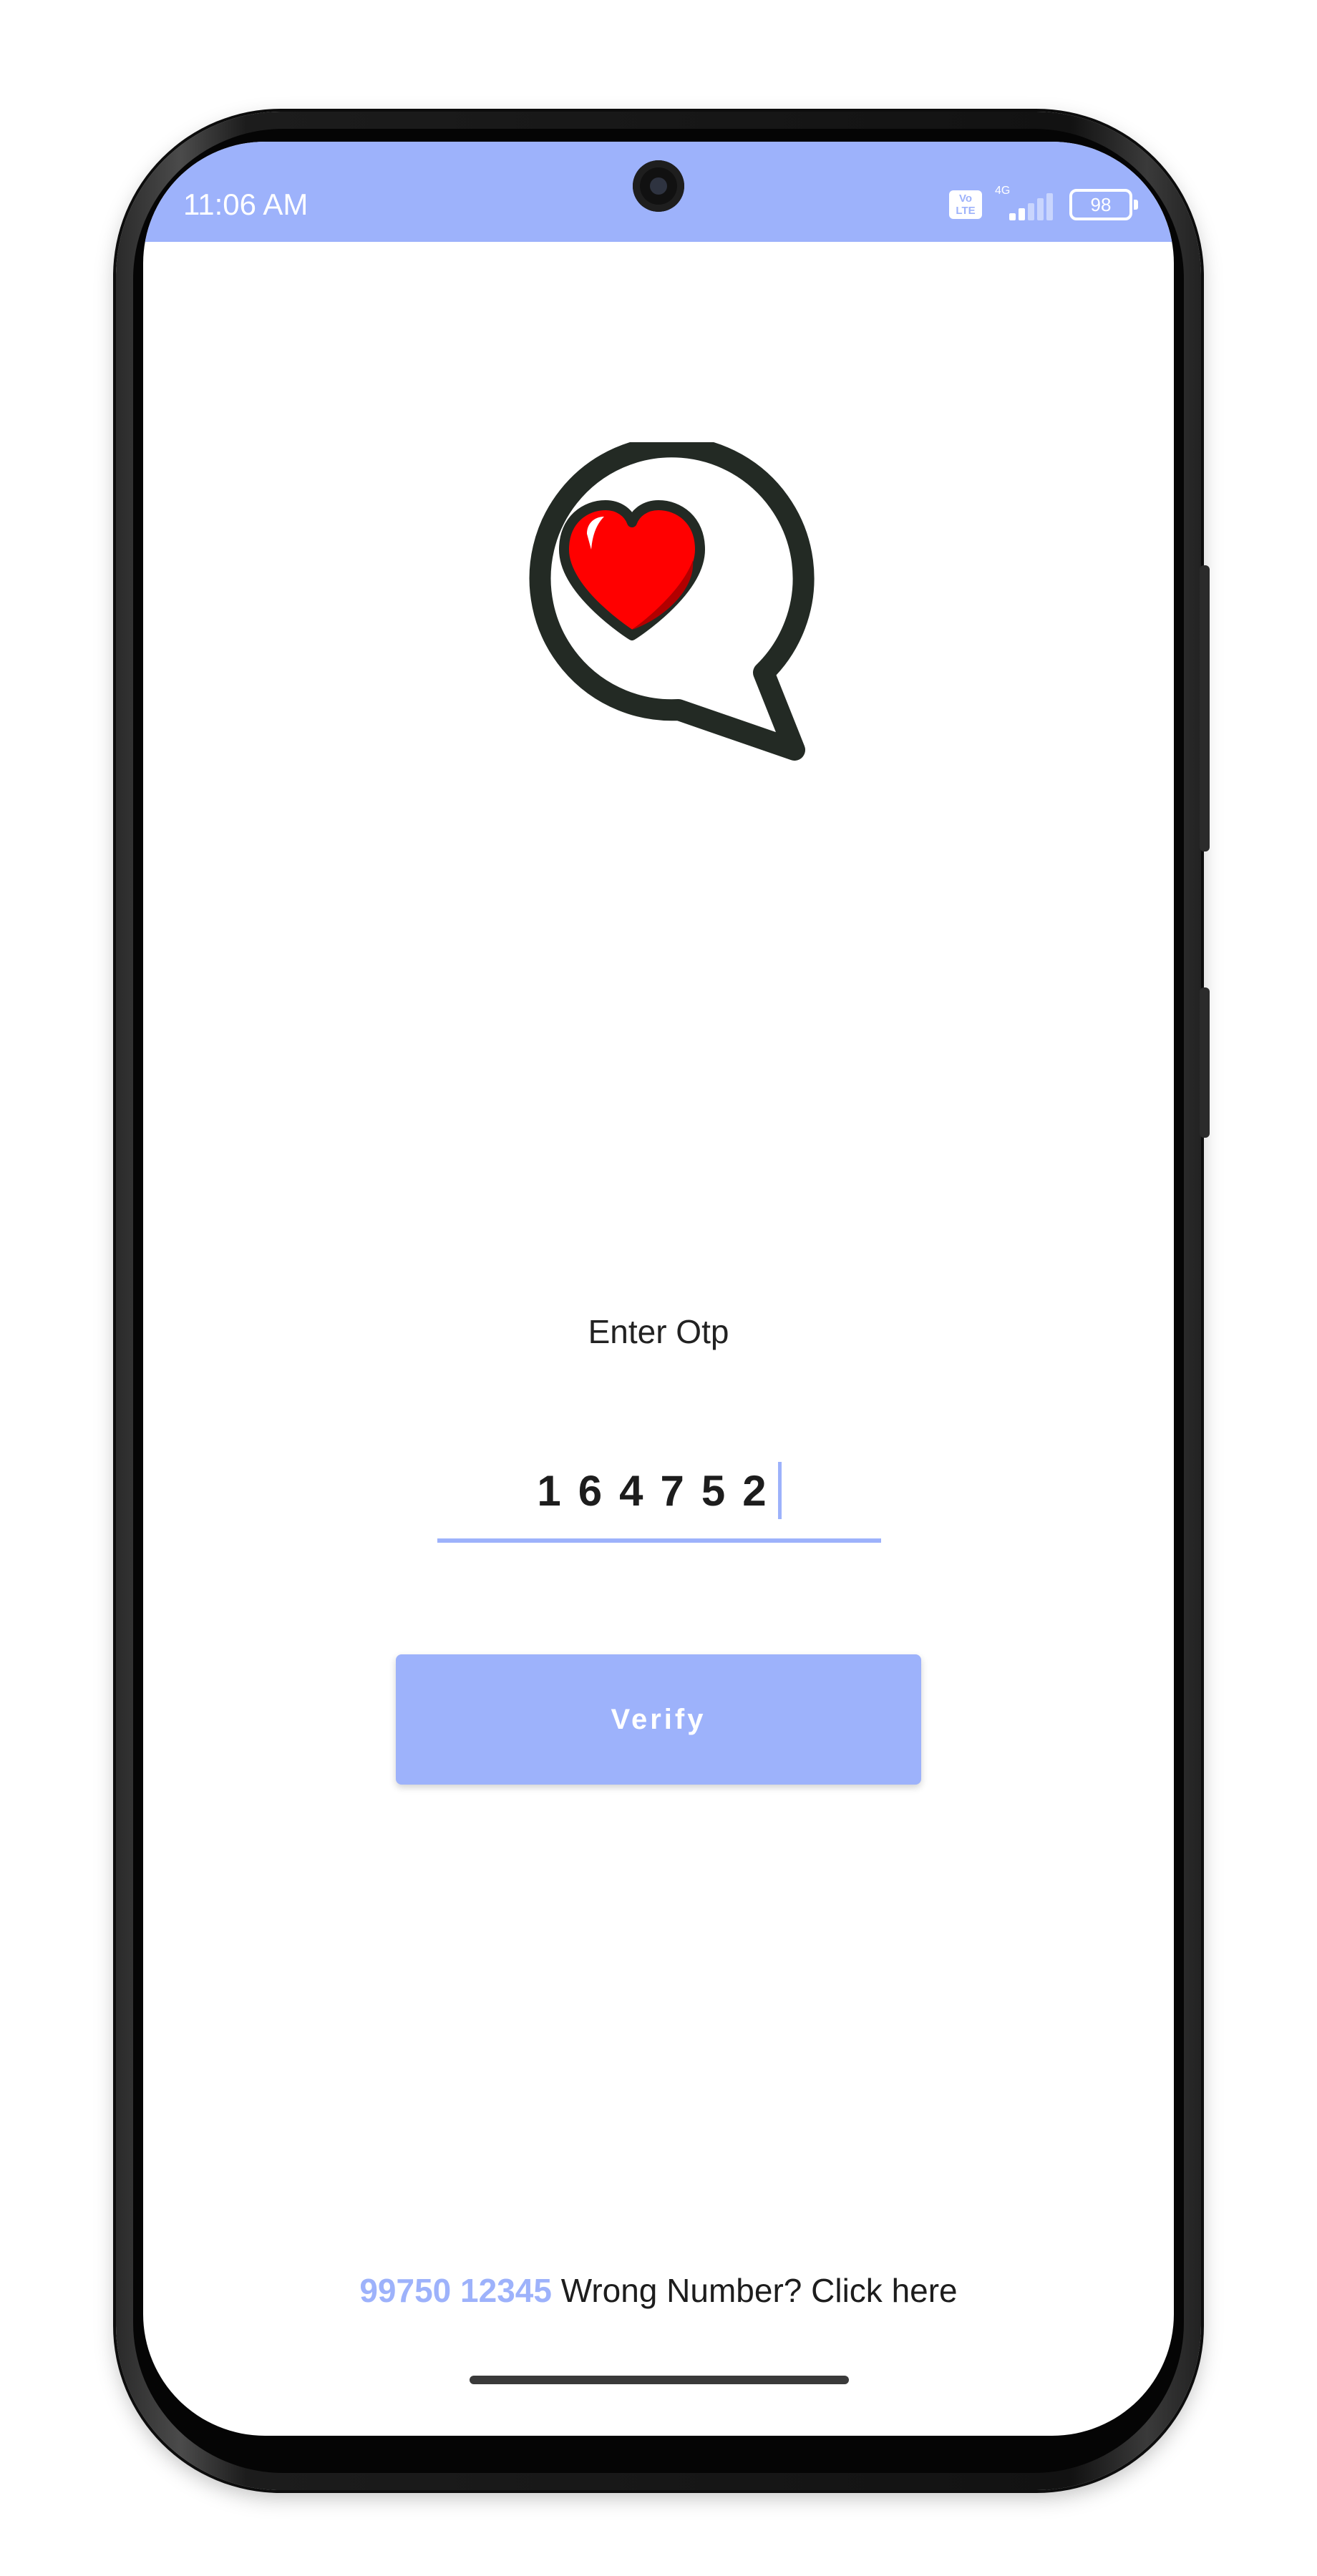  I want to click on otp-digits: 164752, so click(660, 1490).